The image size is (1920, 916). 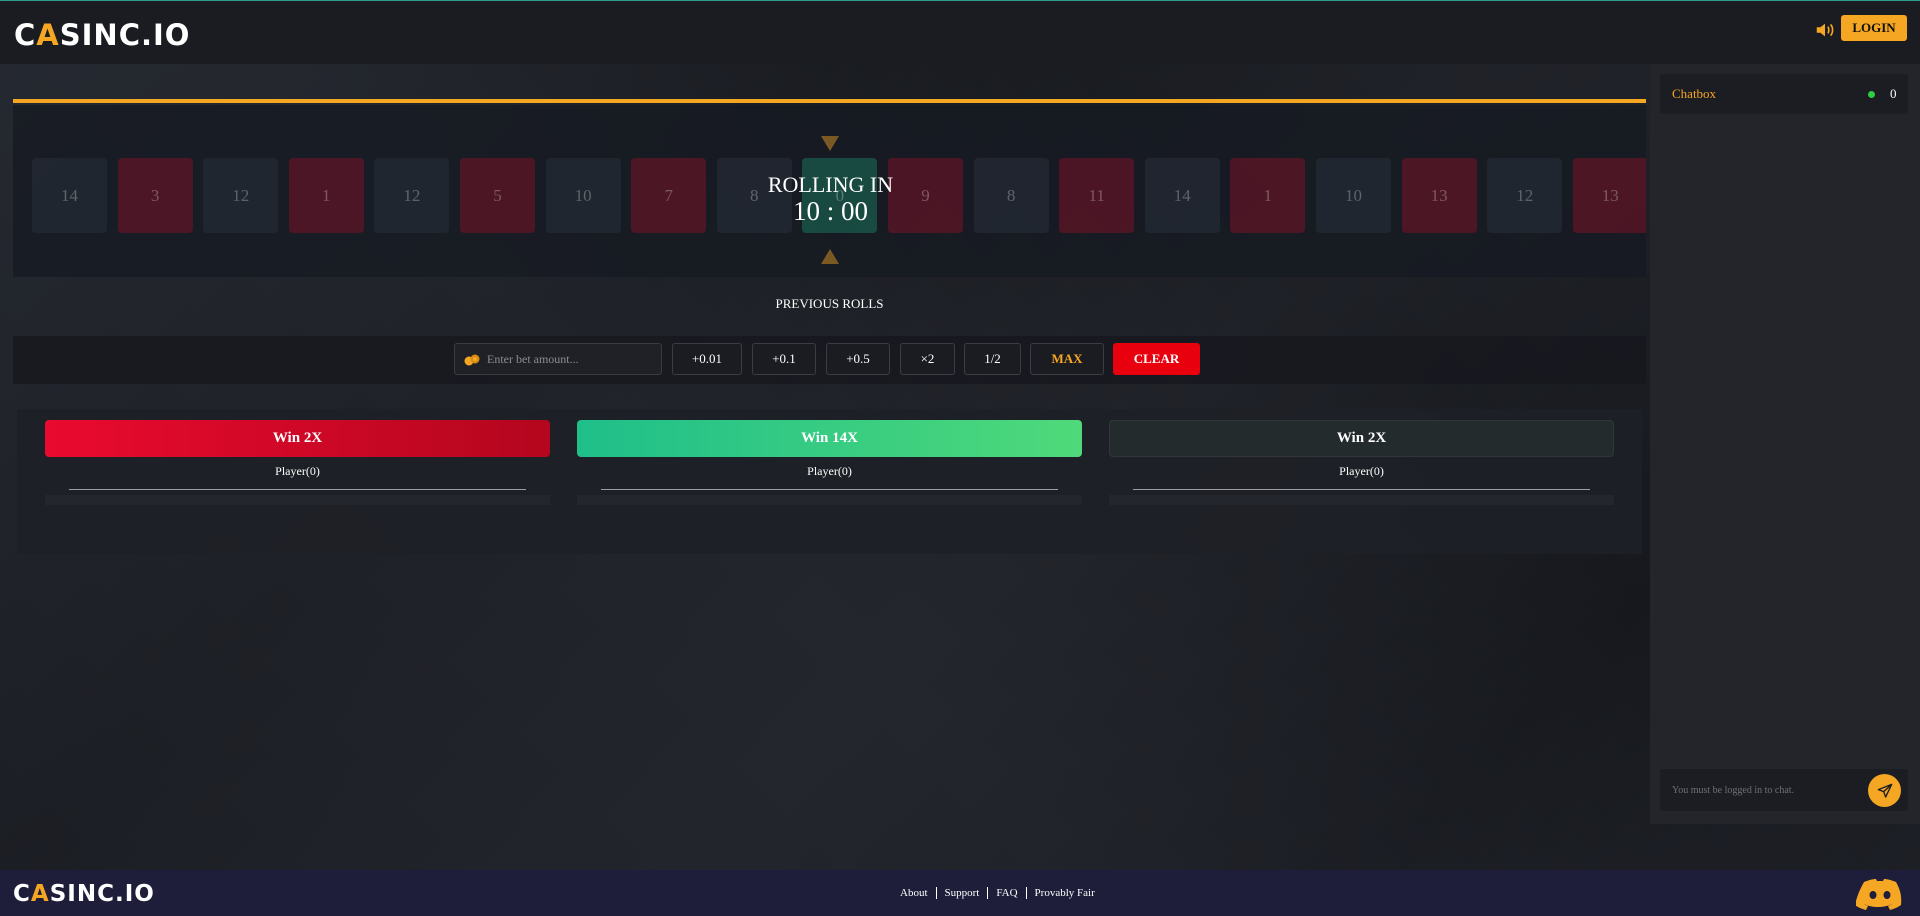 I want to click on rolling-timer: 10 : 00, so click(x=830, y=211).